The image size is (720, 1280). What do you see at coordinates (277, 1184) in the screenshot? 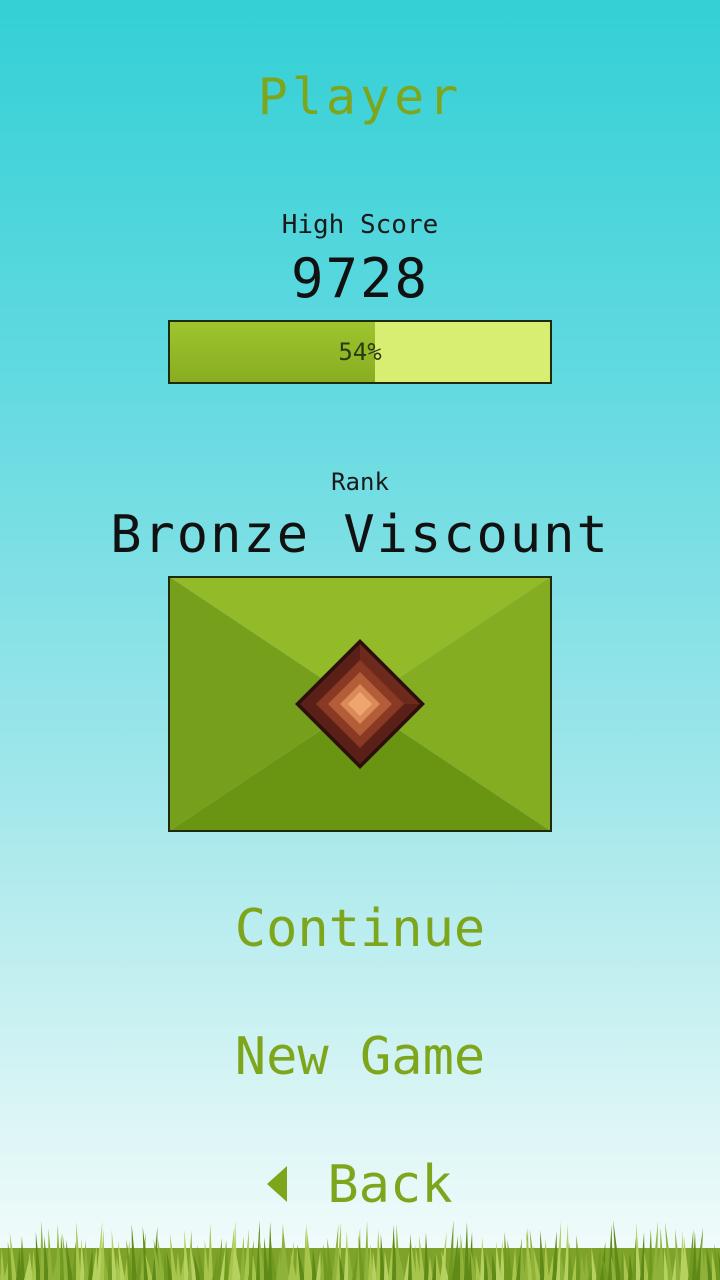
I see `left-triangle-arrow-icon` at bounding box center [277, 1184].